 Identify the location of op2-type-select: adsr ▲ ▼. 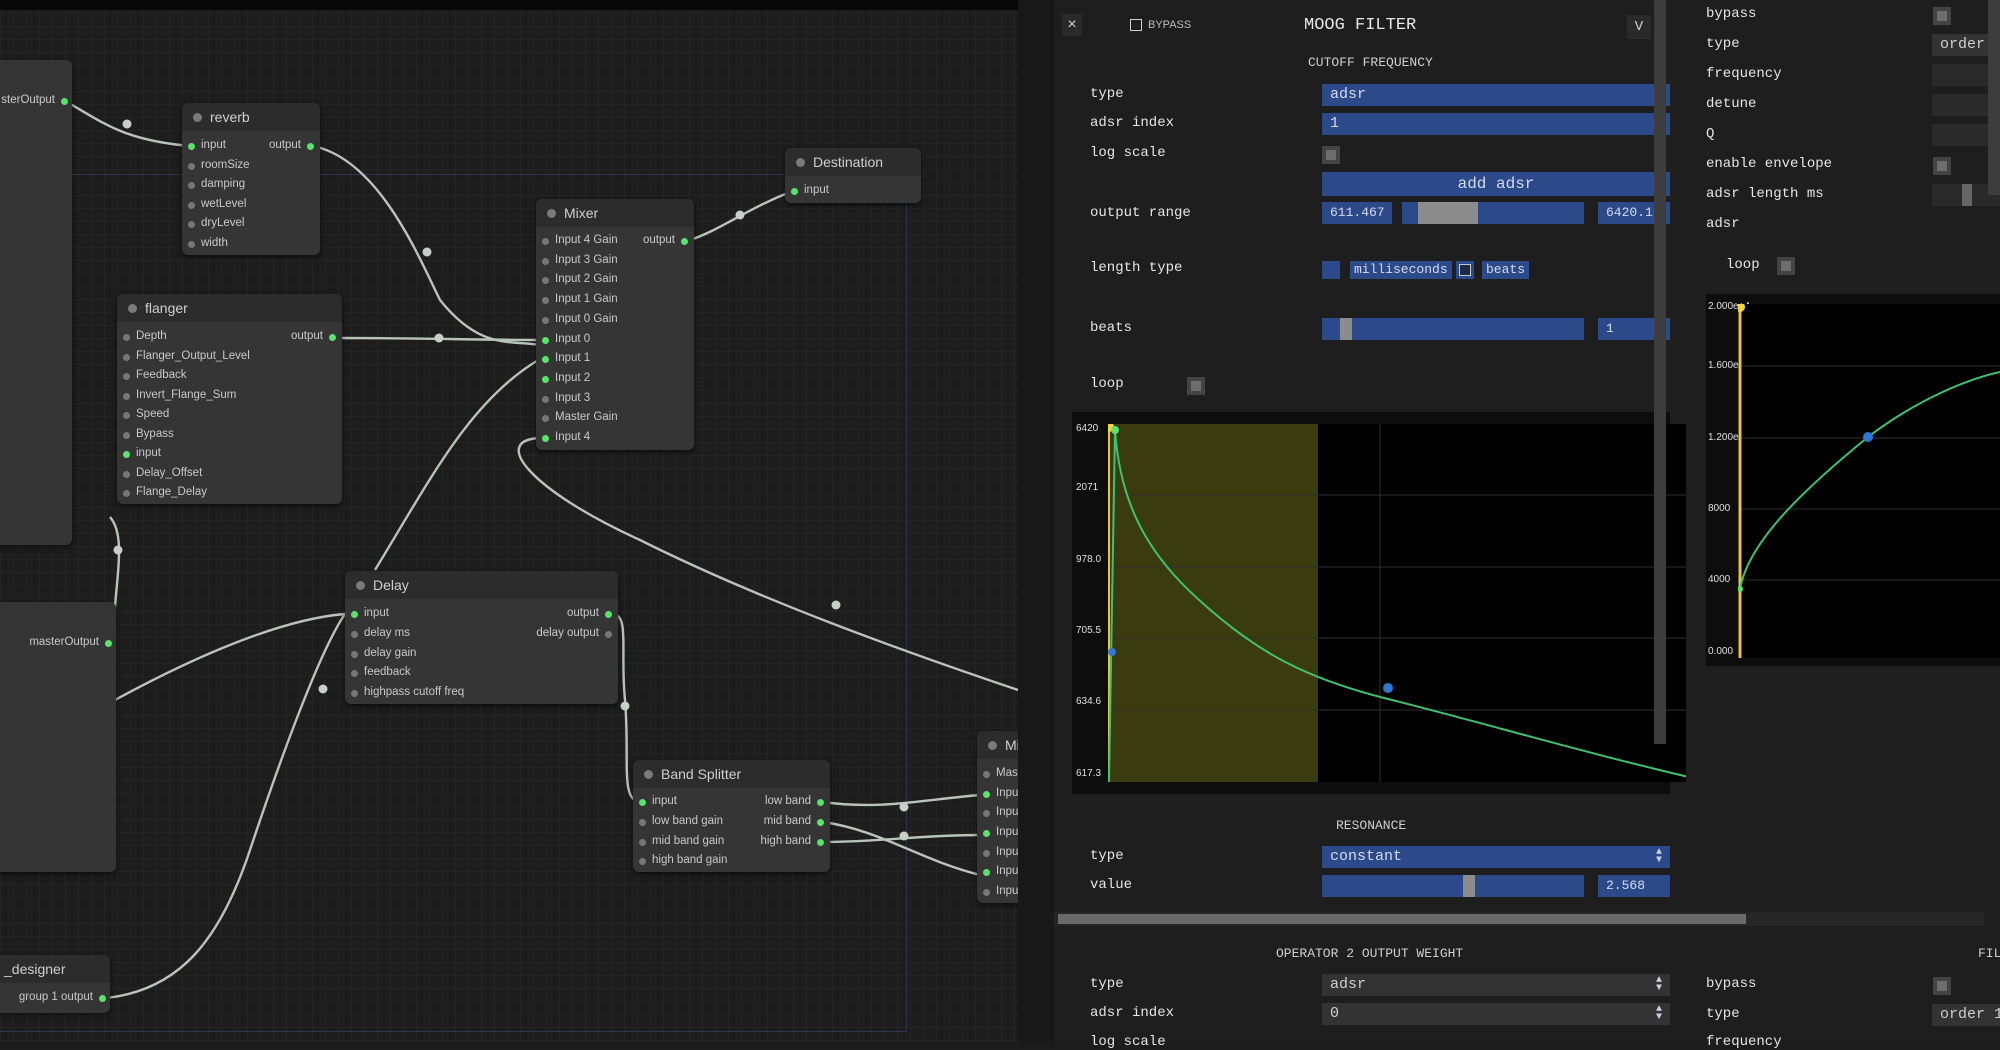
(1496, 985).